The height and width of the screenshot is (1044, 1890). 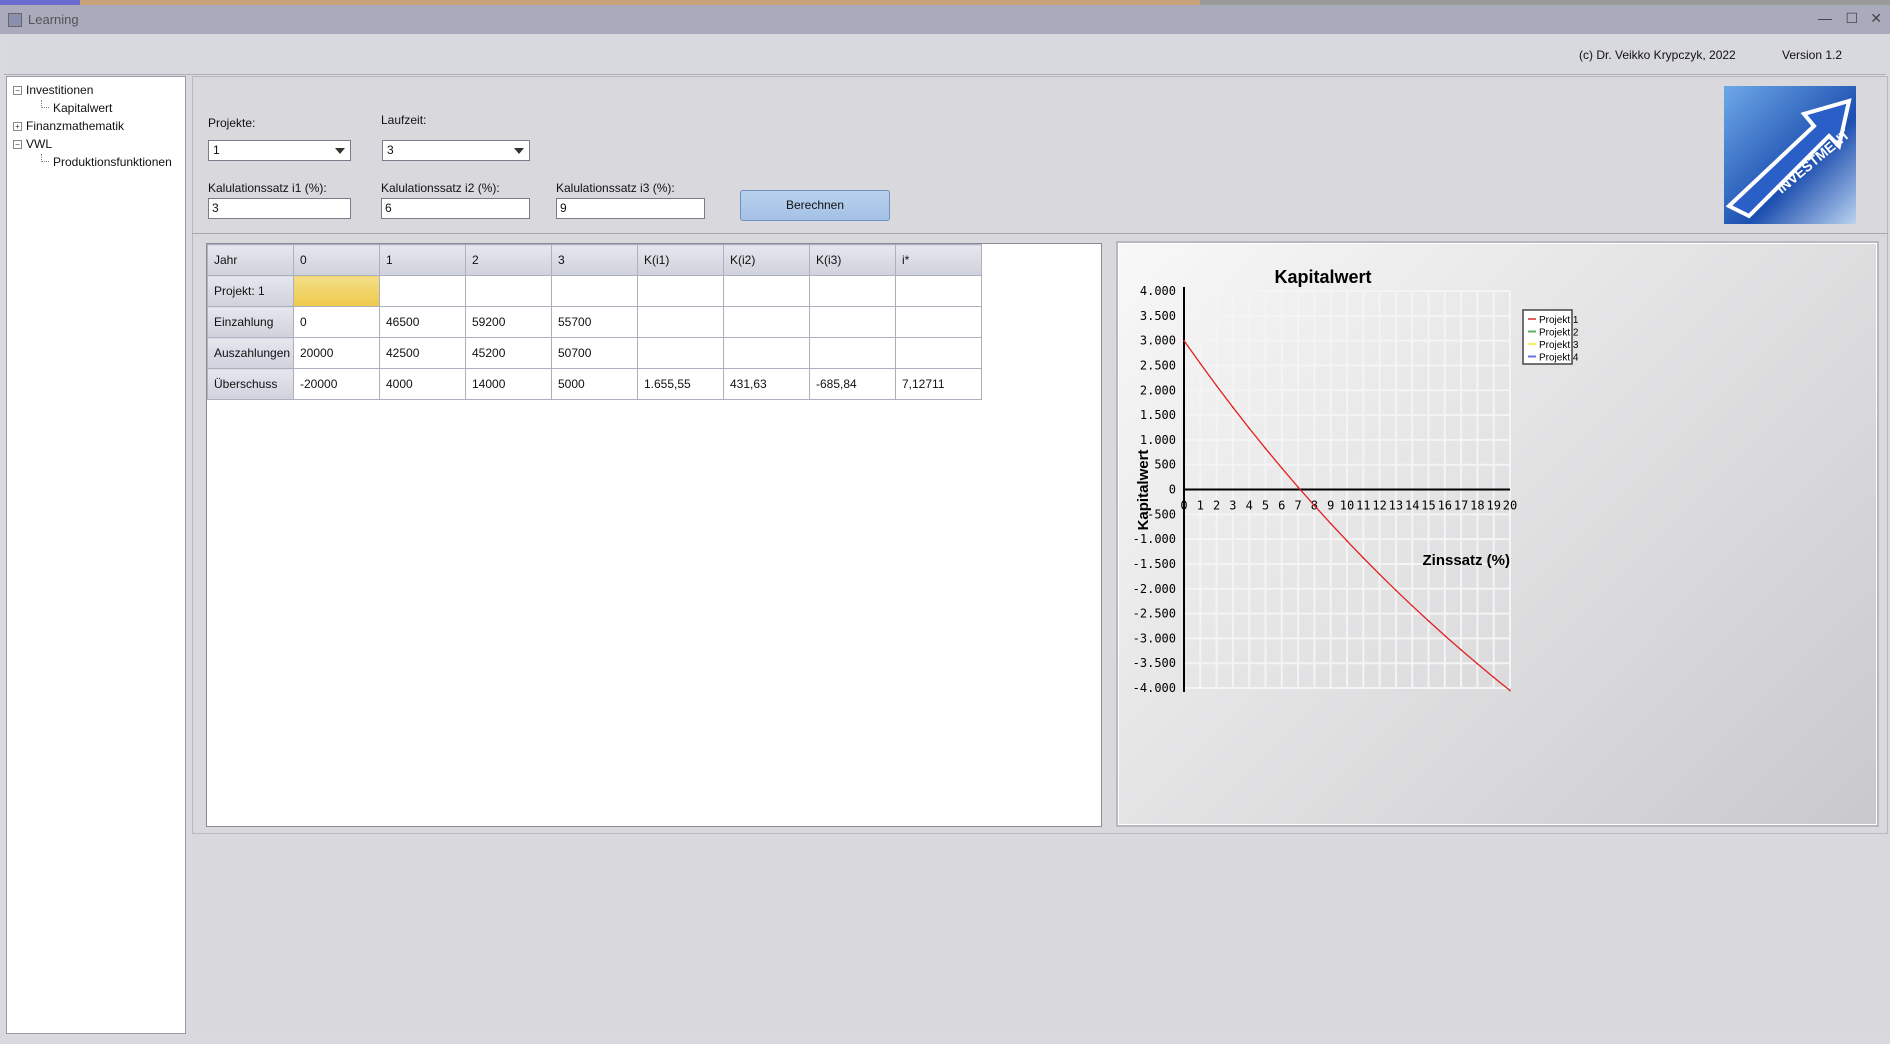 I want to click on maximize-button: ☐, so click(x=1851, y=18).